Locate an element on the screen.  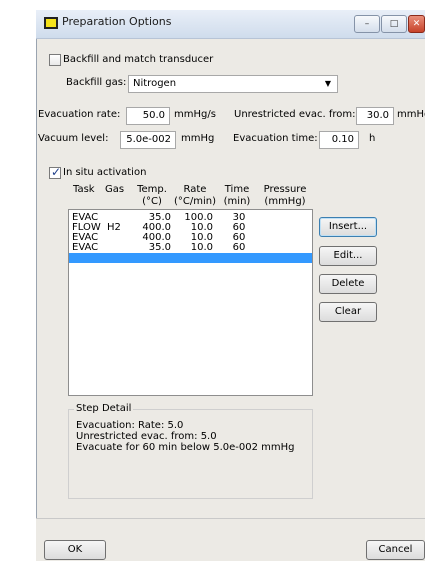
backfill-match-checkbox is located at coordinates (55, 60).